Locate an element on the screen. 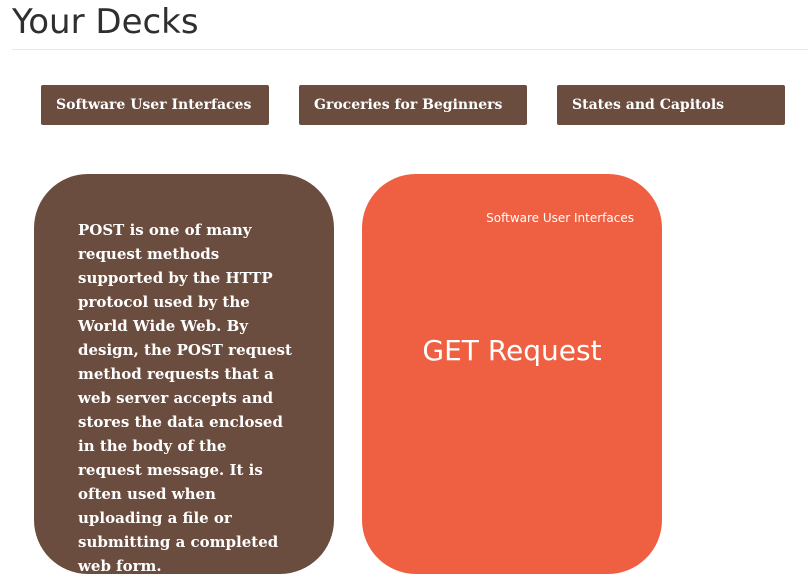 Image resolution: width=808 pixels, height=587 pixels. deck-button-software-user-interfaces: Software User Interfaces is located at coordinates (155, 105).